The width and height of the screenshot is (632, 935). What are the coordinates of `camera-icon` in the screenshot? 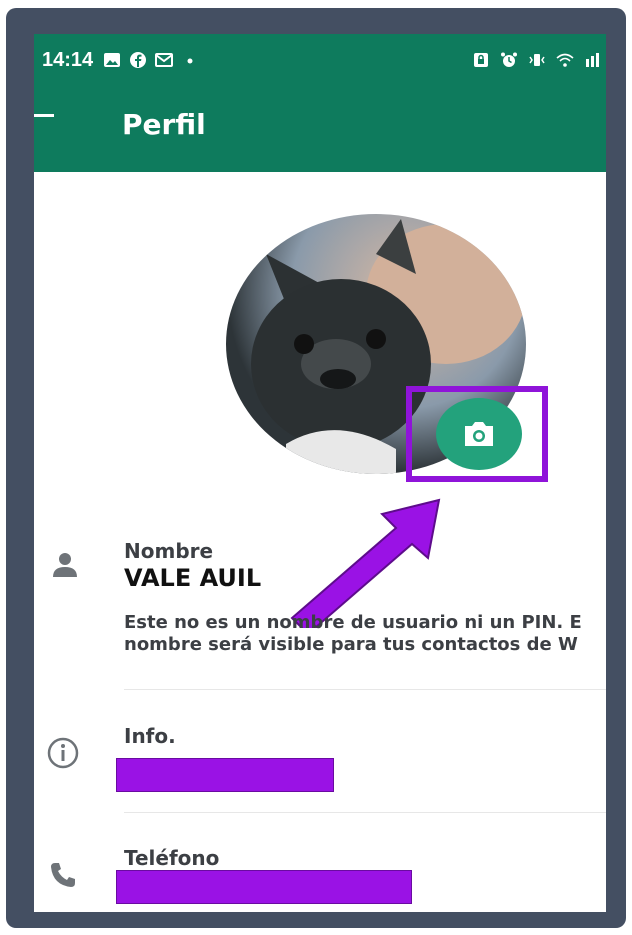 It's located at (479, 434).